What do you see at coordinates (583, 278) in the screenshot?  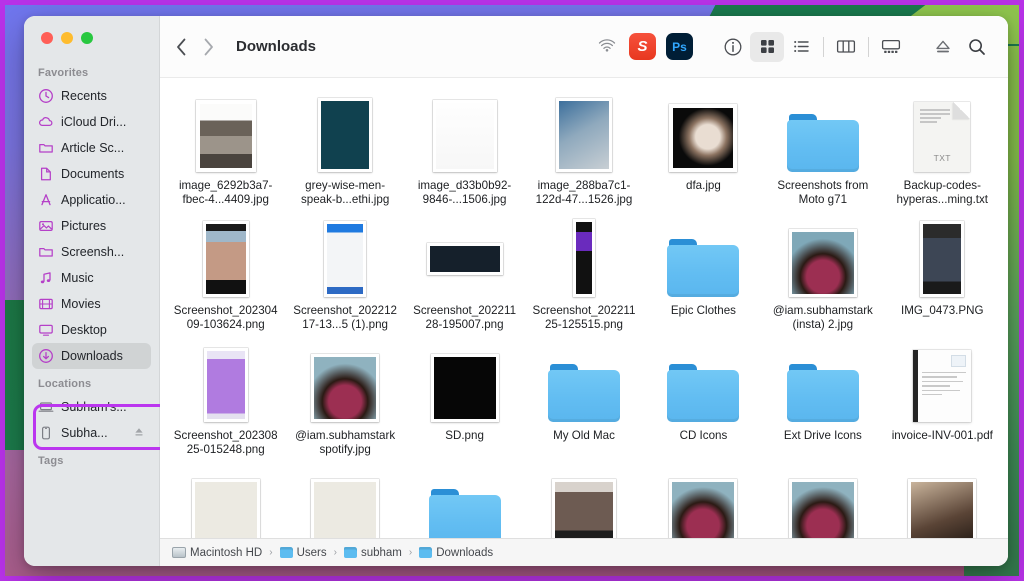 I see `file-item: Screenshot_20221125-125515.png` at bounding box center [583, 278].